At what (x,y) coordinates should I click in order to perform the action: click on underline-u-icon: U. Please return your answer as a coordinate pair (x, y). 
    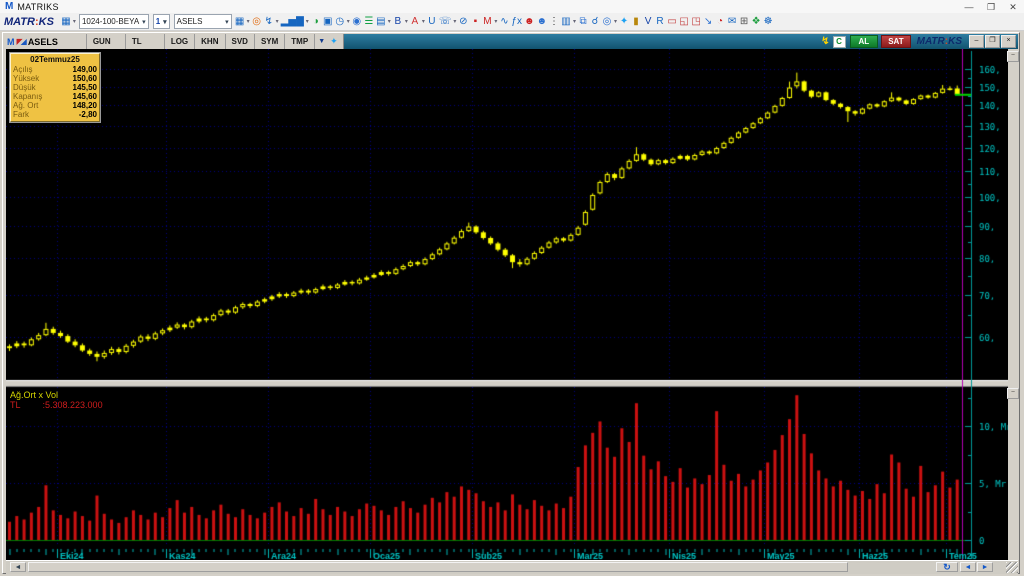
    Looking at the image, I should click on (432, 22).